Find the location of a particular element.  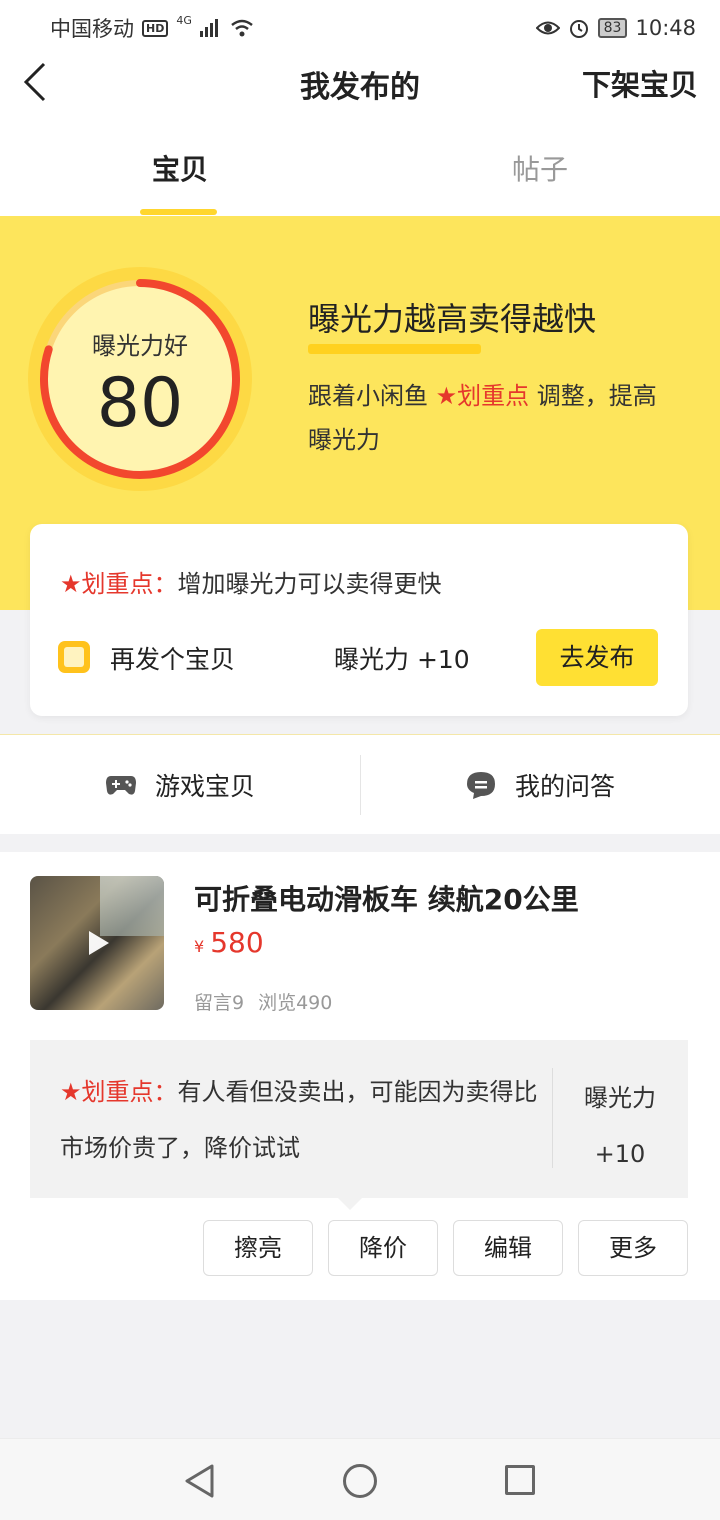

shortcut-game-items: 游戏宝贝 is located at coordinates (180, 785).